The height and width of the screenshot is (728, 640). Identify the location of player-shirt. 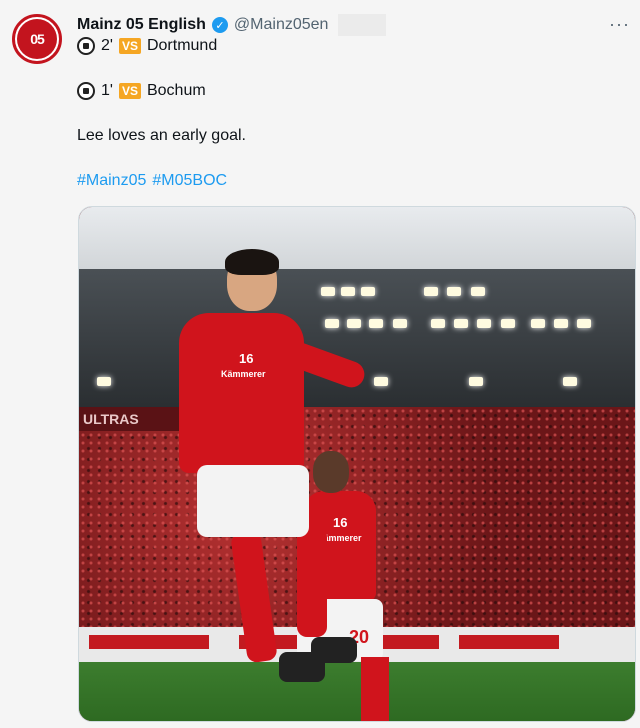
(241, 393).